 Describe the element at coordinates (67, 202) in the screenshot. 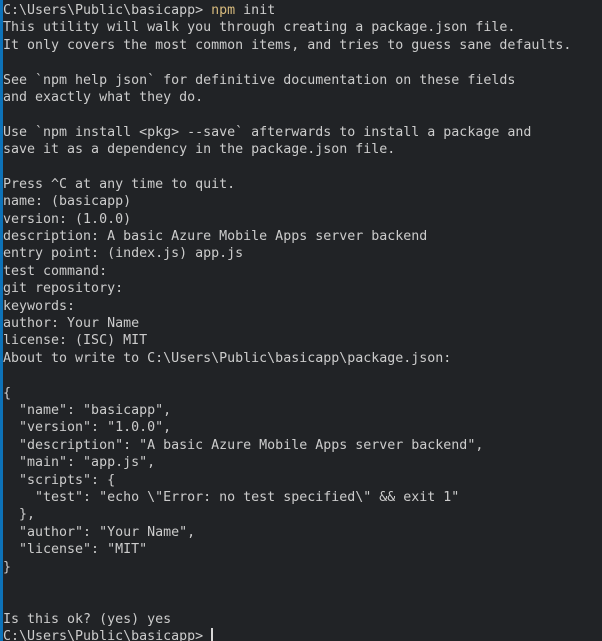

I see `terminal-text: name: (basicapp)` at that location.